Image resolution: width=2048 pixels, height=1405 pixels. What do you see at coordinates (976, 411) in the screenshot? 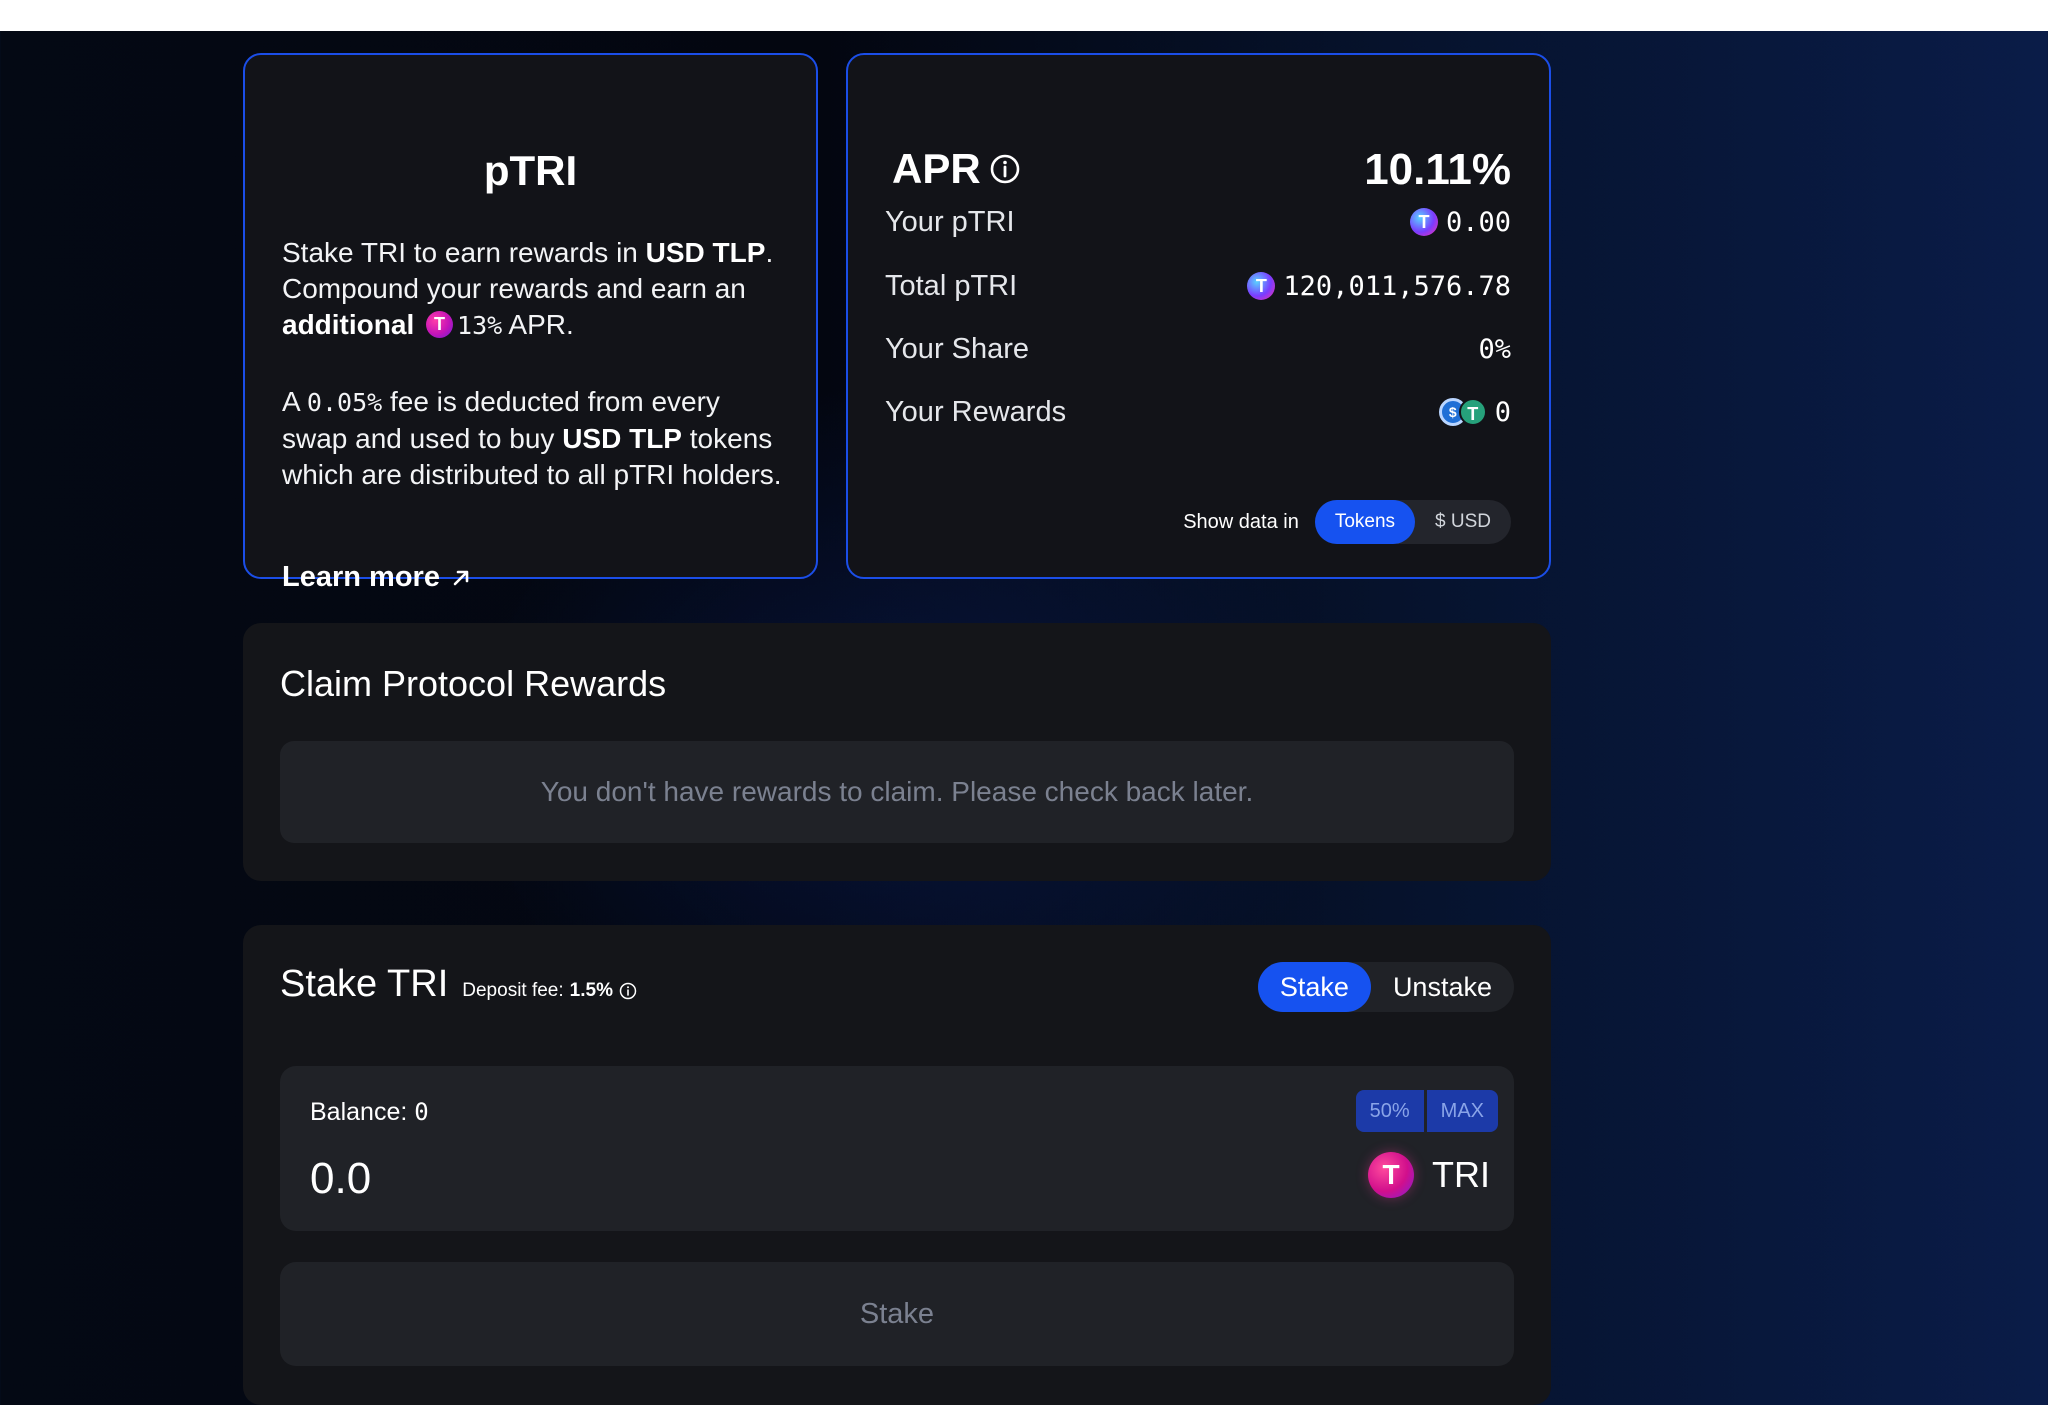
I see `stat-label: Your Rewards` at bounding box center [976, 411].